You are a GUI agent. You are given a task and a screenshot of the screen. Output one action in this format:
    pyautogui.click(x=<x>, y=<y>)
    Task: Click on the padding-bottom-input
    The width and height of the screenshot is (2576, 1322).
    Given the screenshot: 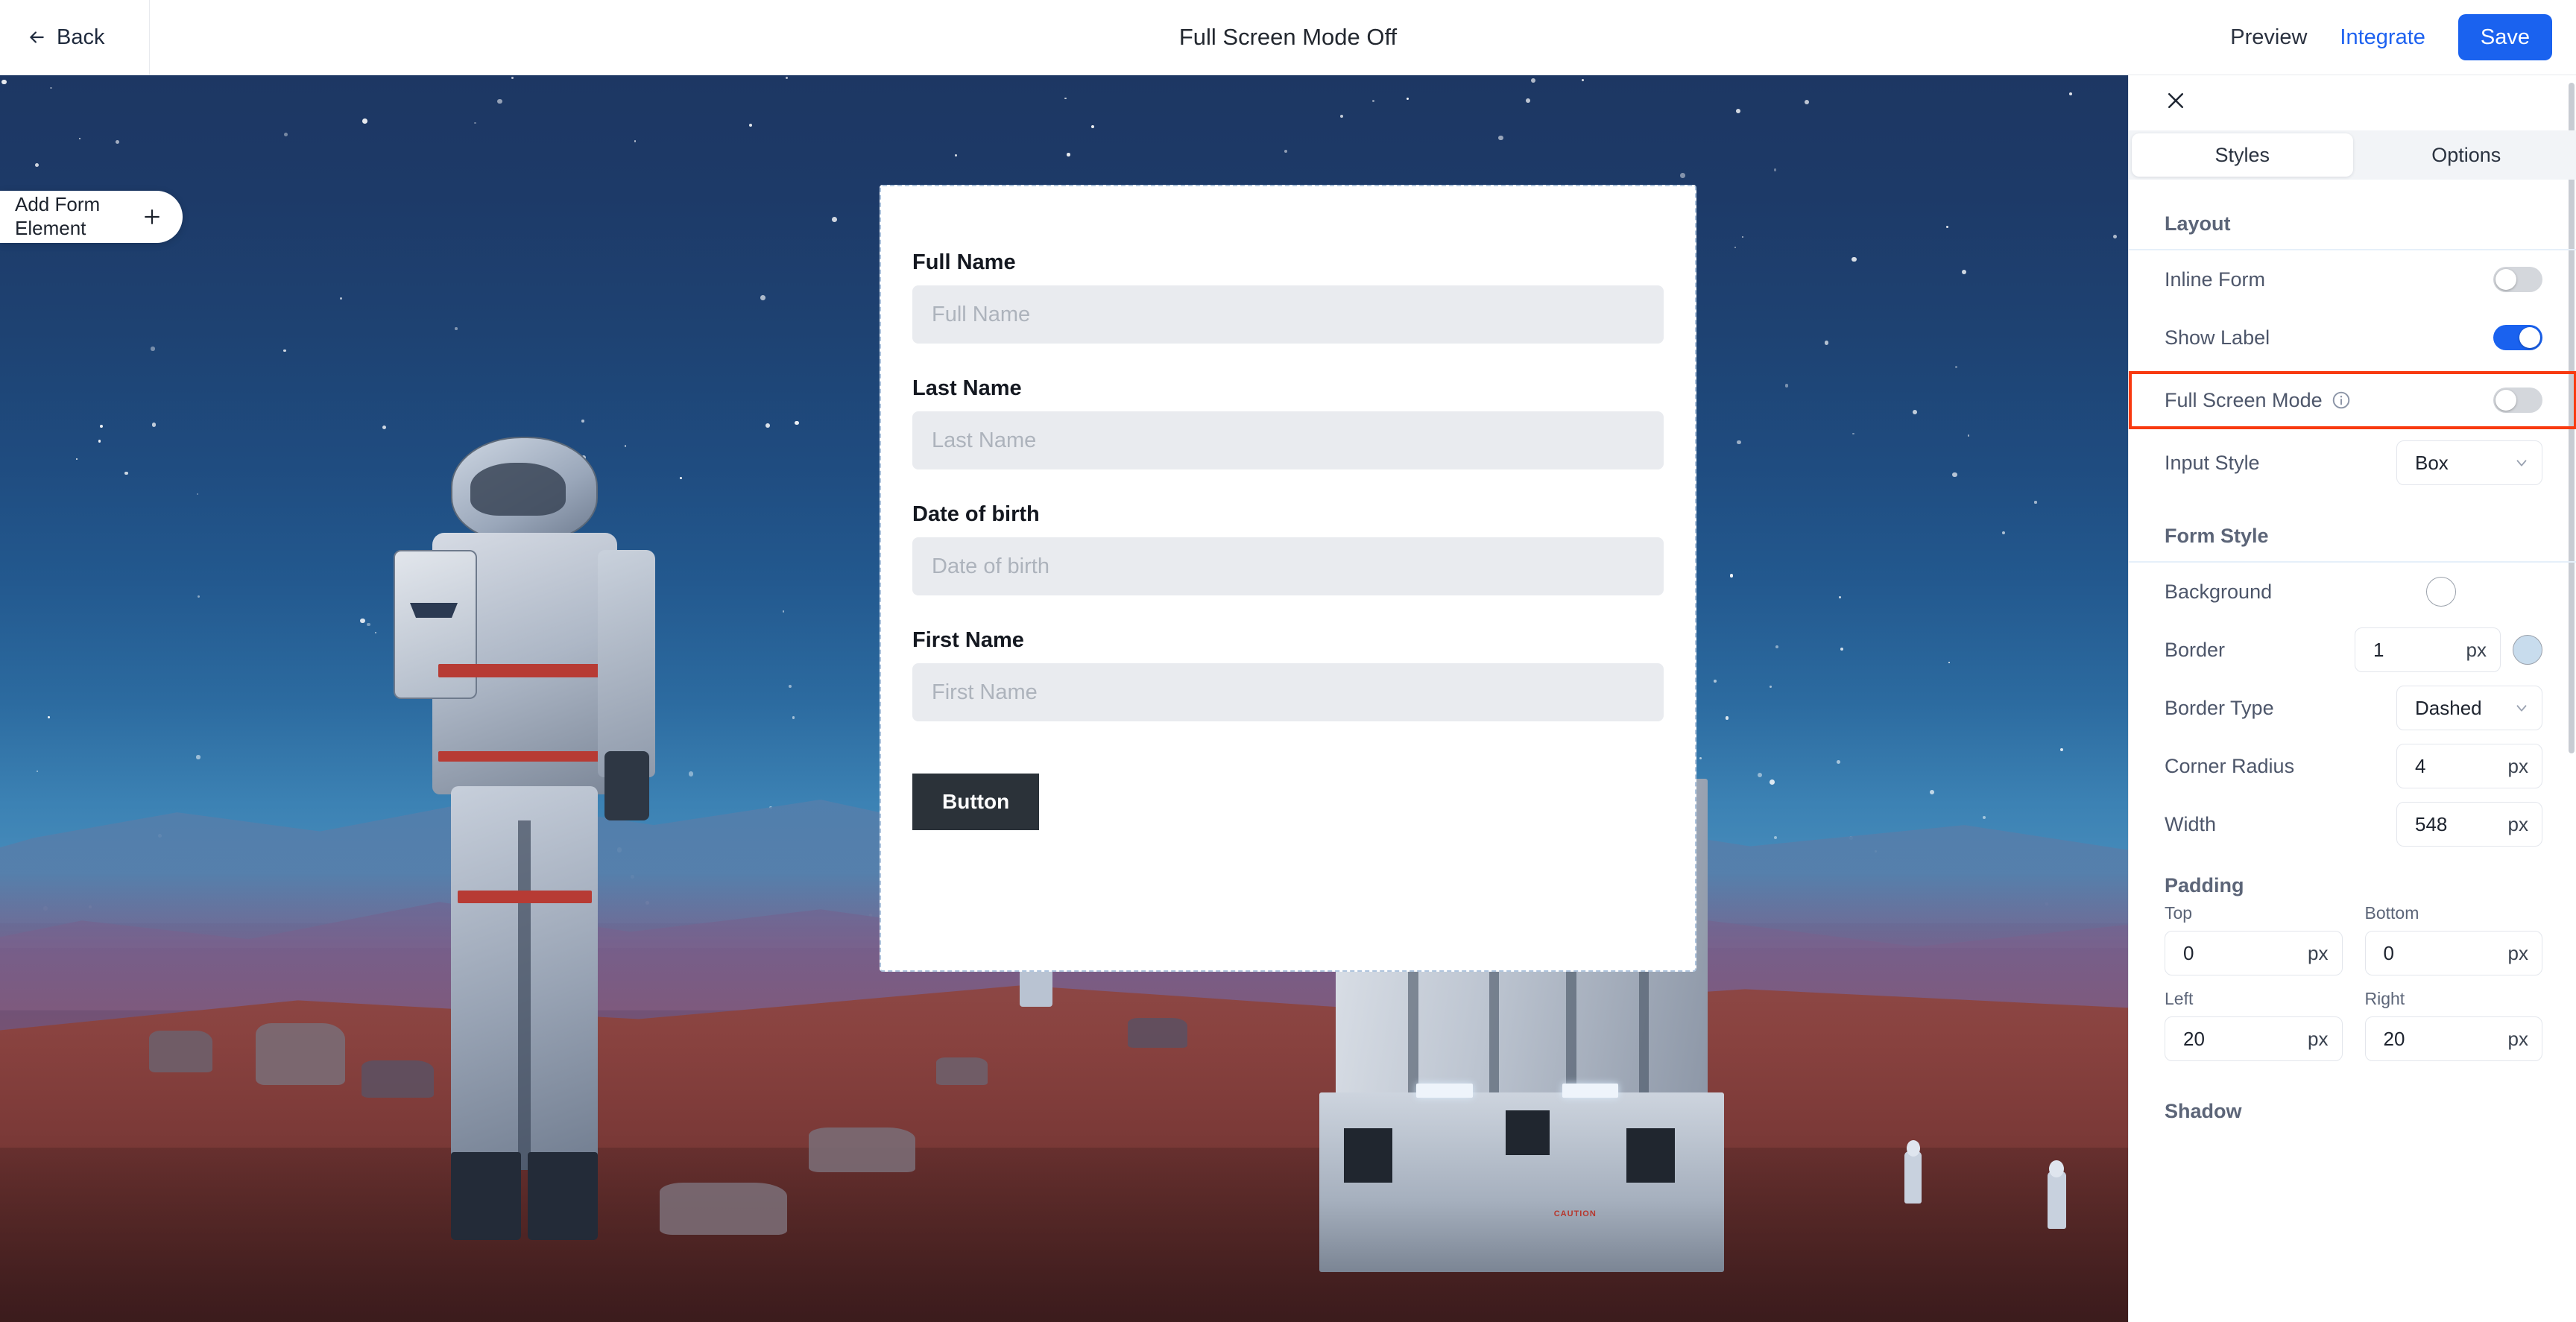 What is the action you would take?
    pyautogui.click(x=2424, y=953)
    